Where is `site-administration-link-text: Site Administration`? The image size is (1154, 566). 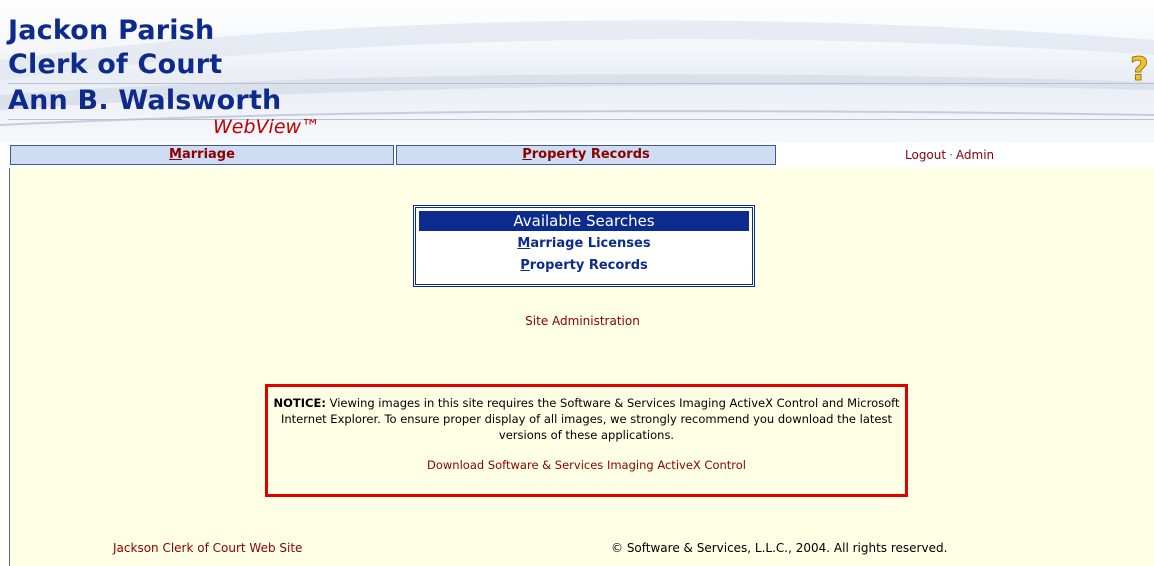
site-administration-link-text: Site Administration is located at coordinates (582, 321).